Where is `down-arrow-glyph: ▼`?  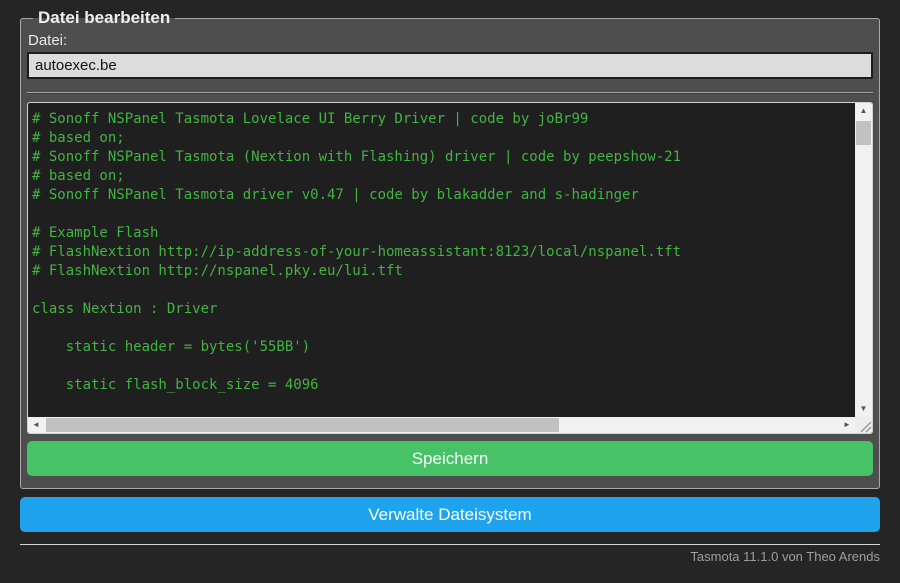
down-arrow-glyph: ▼ is located at coordinates (863, 408).